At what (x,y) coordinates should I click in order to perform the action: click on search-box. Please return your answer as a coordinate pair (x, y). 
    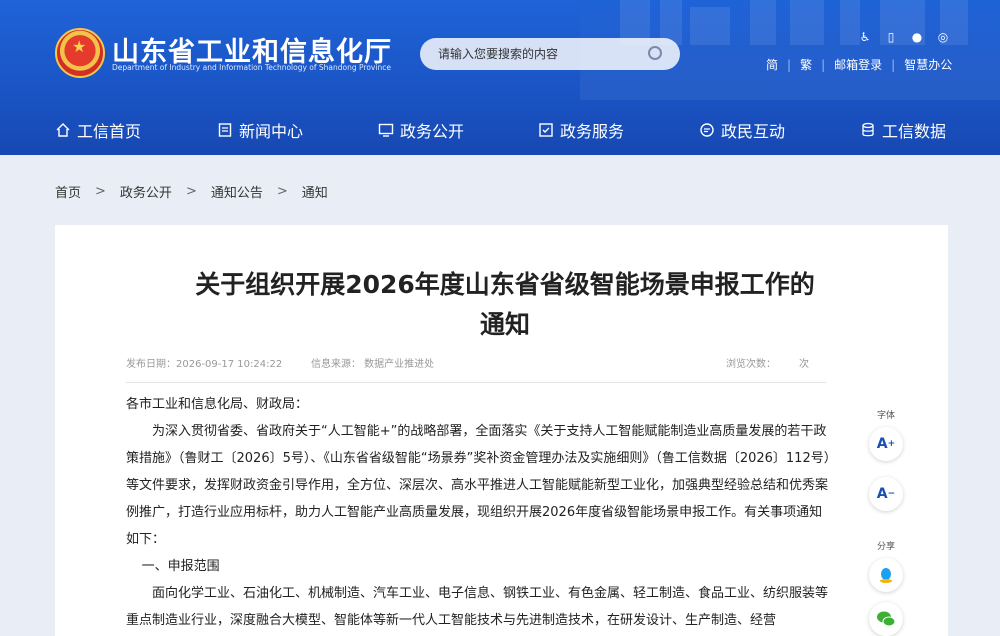
    Looking at the image, I should click on (550, 54).